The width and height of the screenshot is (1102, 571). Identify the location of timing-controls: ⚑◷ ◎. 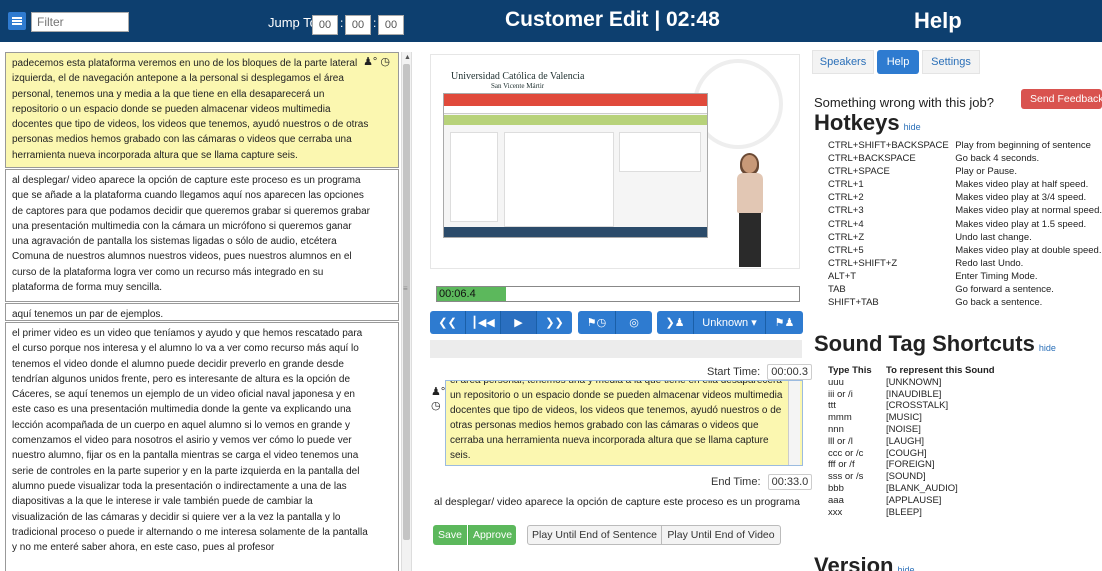
(615, 322).